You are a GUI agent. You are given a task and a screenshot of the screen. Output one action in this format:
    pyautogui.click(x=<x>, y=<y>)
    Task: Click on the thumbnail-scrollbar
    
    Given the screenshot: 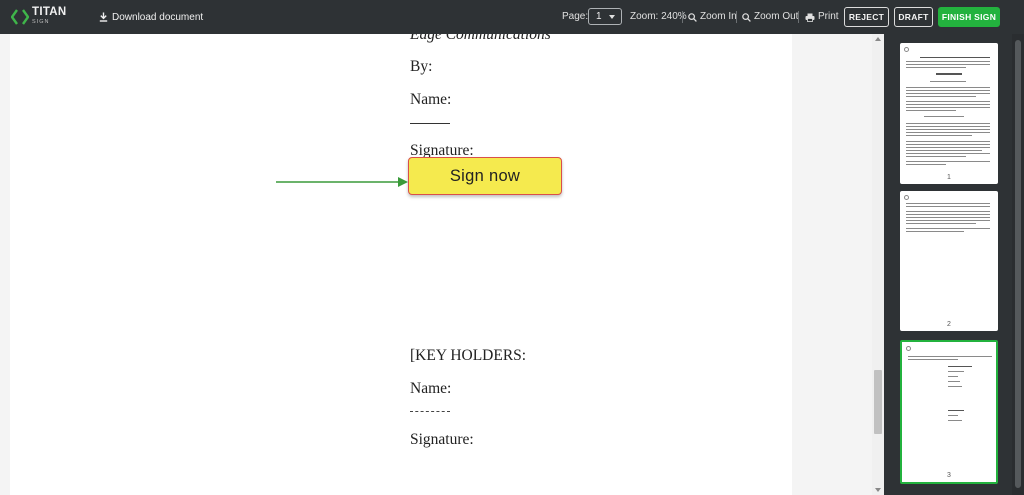 What is the action you would take?
    pyautogui.click(x=1018, y=264)
    